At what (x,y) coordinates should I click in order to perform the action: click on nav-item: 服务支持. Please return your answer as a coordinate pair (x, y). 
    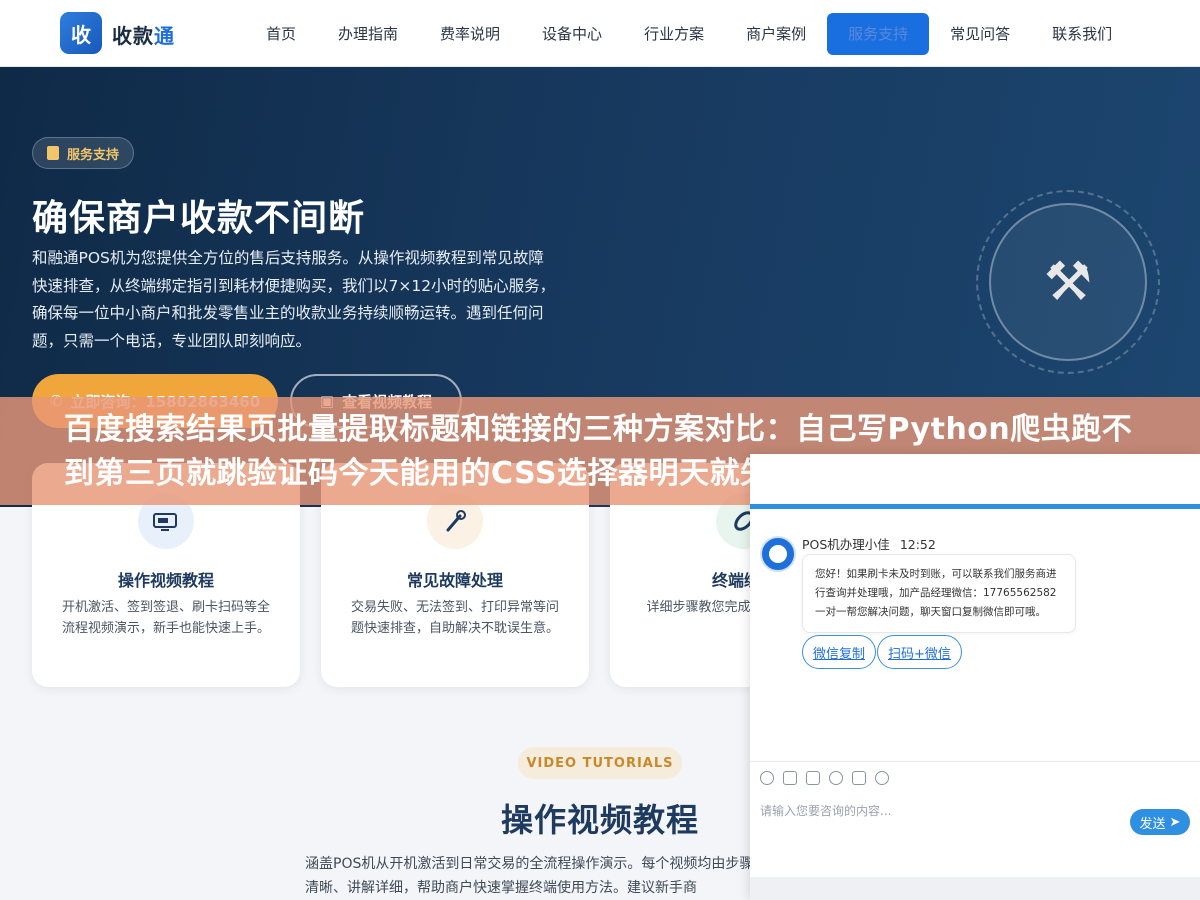
    Looking at the image, I should click on (878, 33).